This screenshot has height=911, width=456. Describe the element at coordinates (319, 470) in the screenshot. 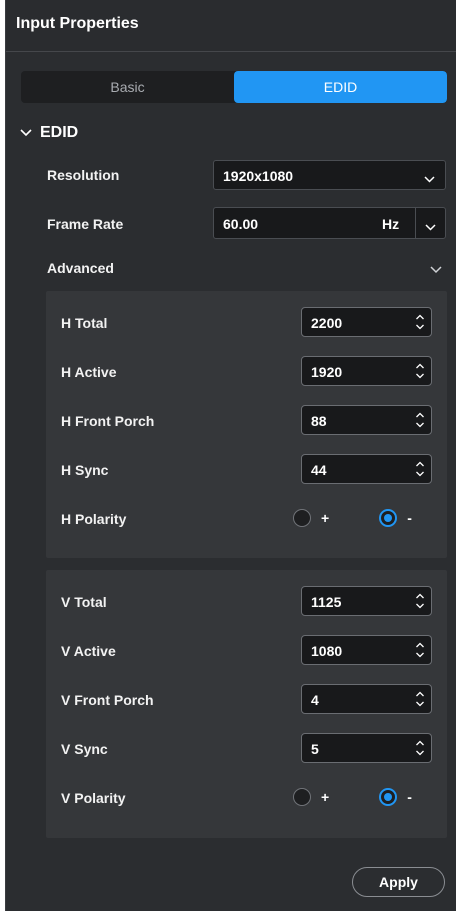

I see `h-sync-value: 44` at that location.